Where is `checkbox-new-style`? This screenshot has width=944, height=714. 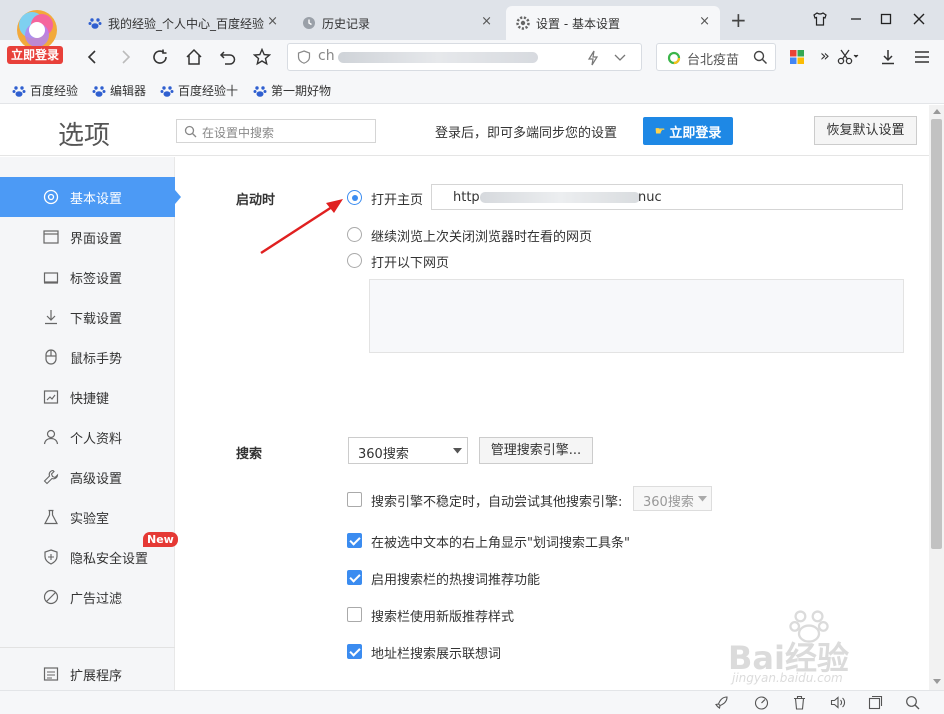
checkbox-new-style is located at coordinates (354, 614).